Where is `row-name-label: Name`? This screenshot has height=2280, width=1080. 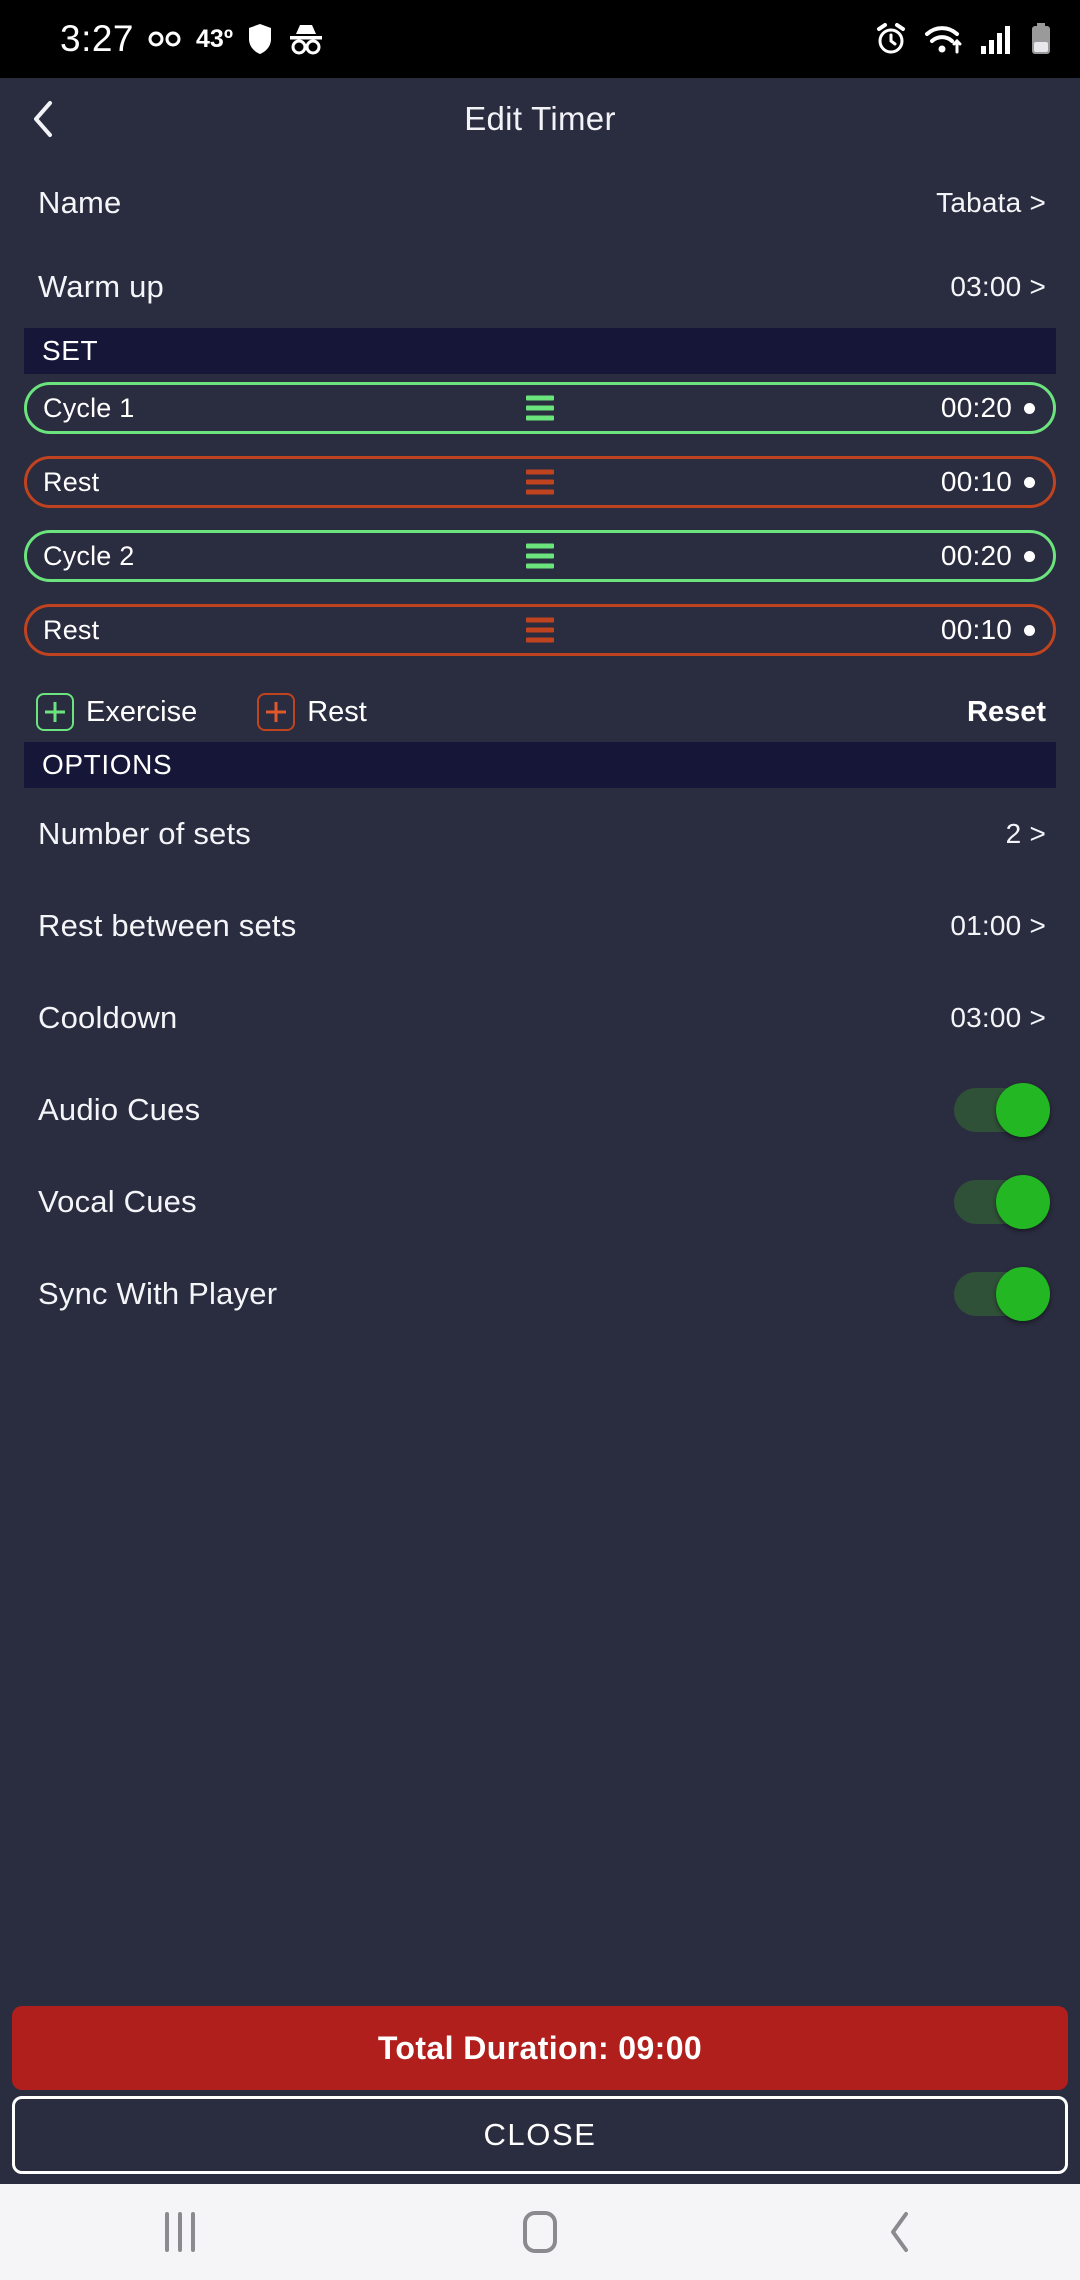
row-name-label: Name is located at coordinates (80, 202).